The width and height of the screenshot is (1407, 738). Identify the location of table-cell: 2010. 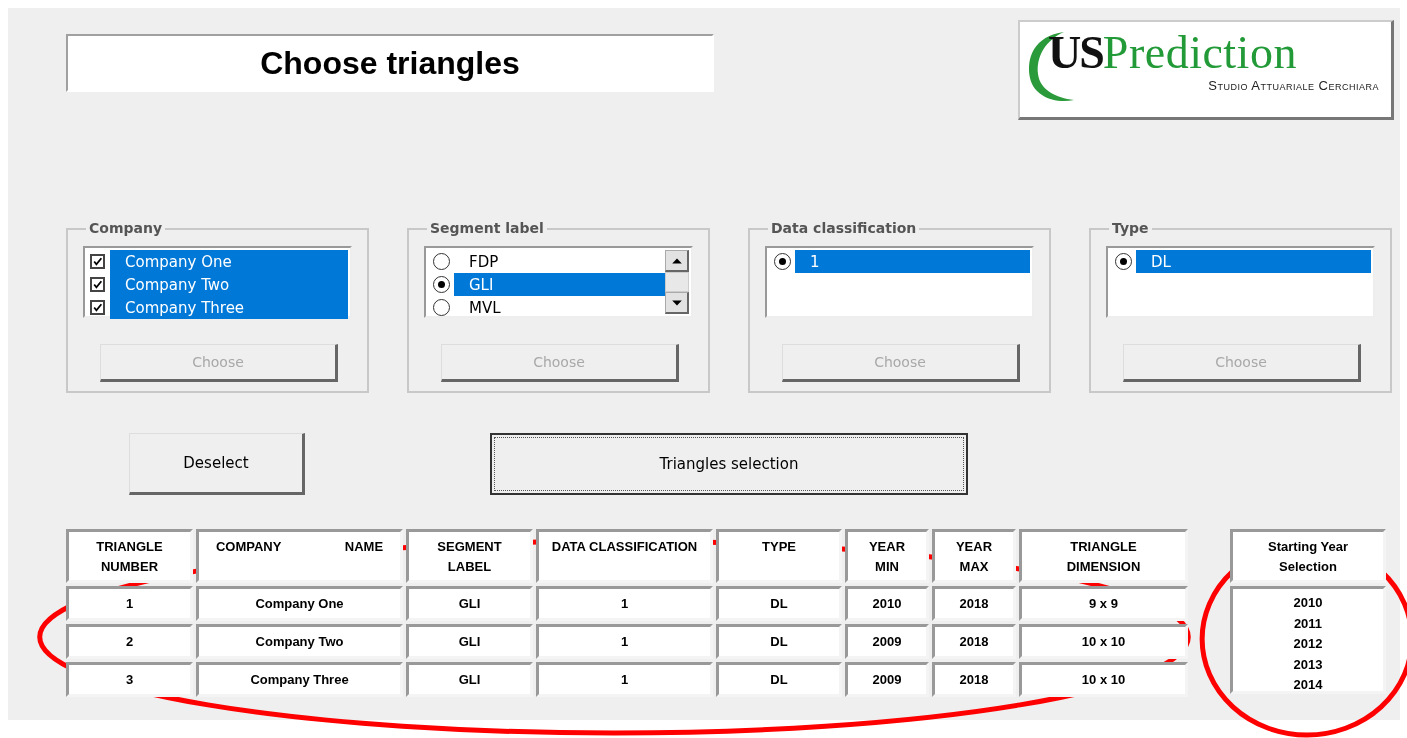
(887, 603).